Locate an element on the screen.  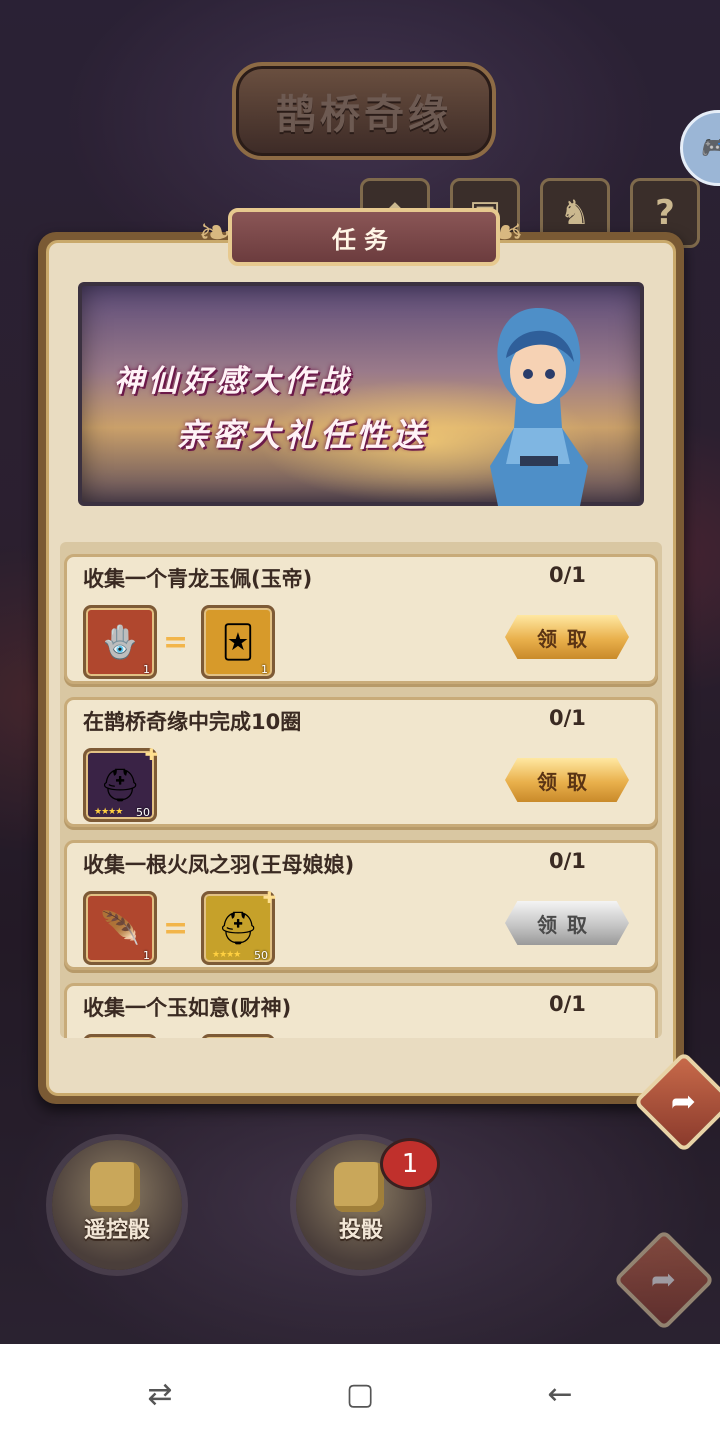
game-logo: 鹊桥奇缘 is located at coordinates (364, 111).